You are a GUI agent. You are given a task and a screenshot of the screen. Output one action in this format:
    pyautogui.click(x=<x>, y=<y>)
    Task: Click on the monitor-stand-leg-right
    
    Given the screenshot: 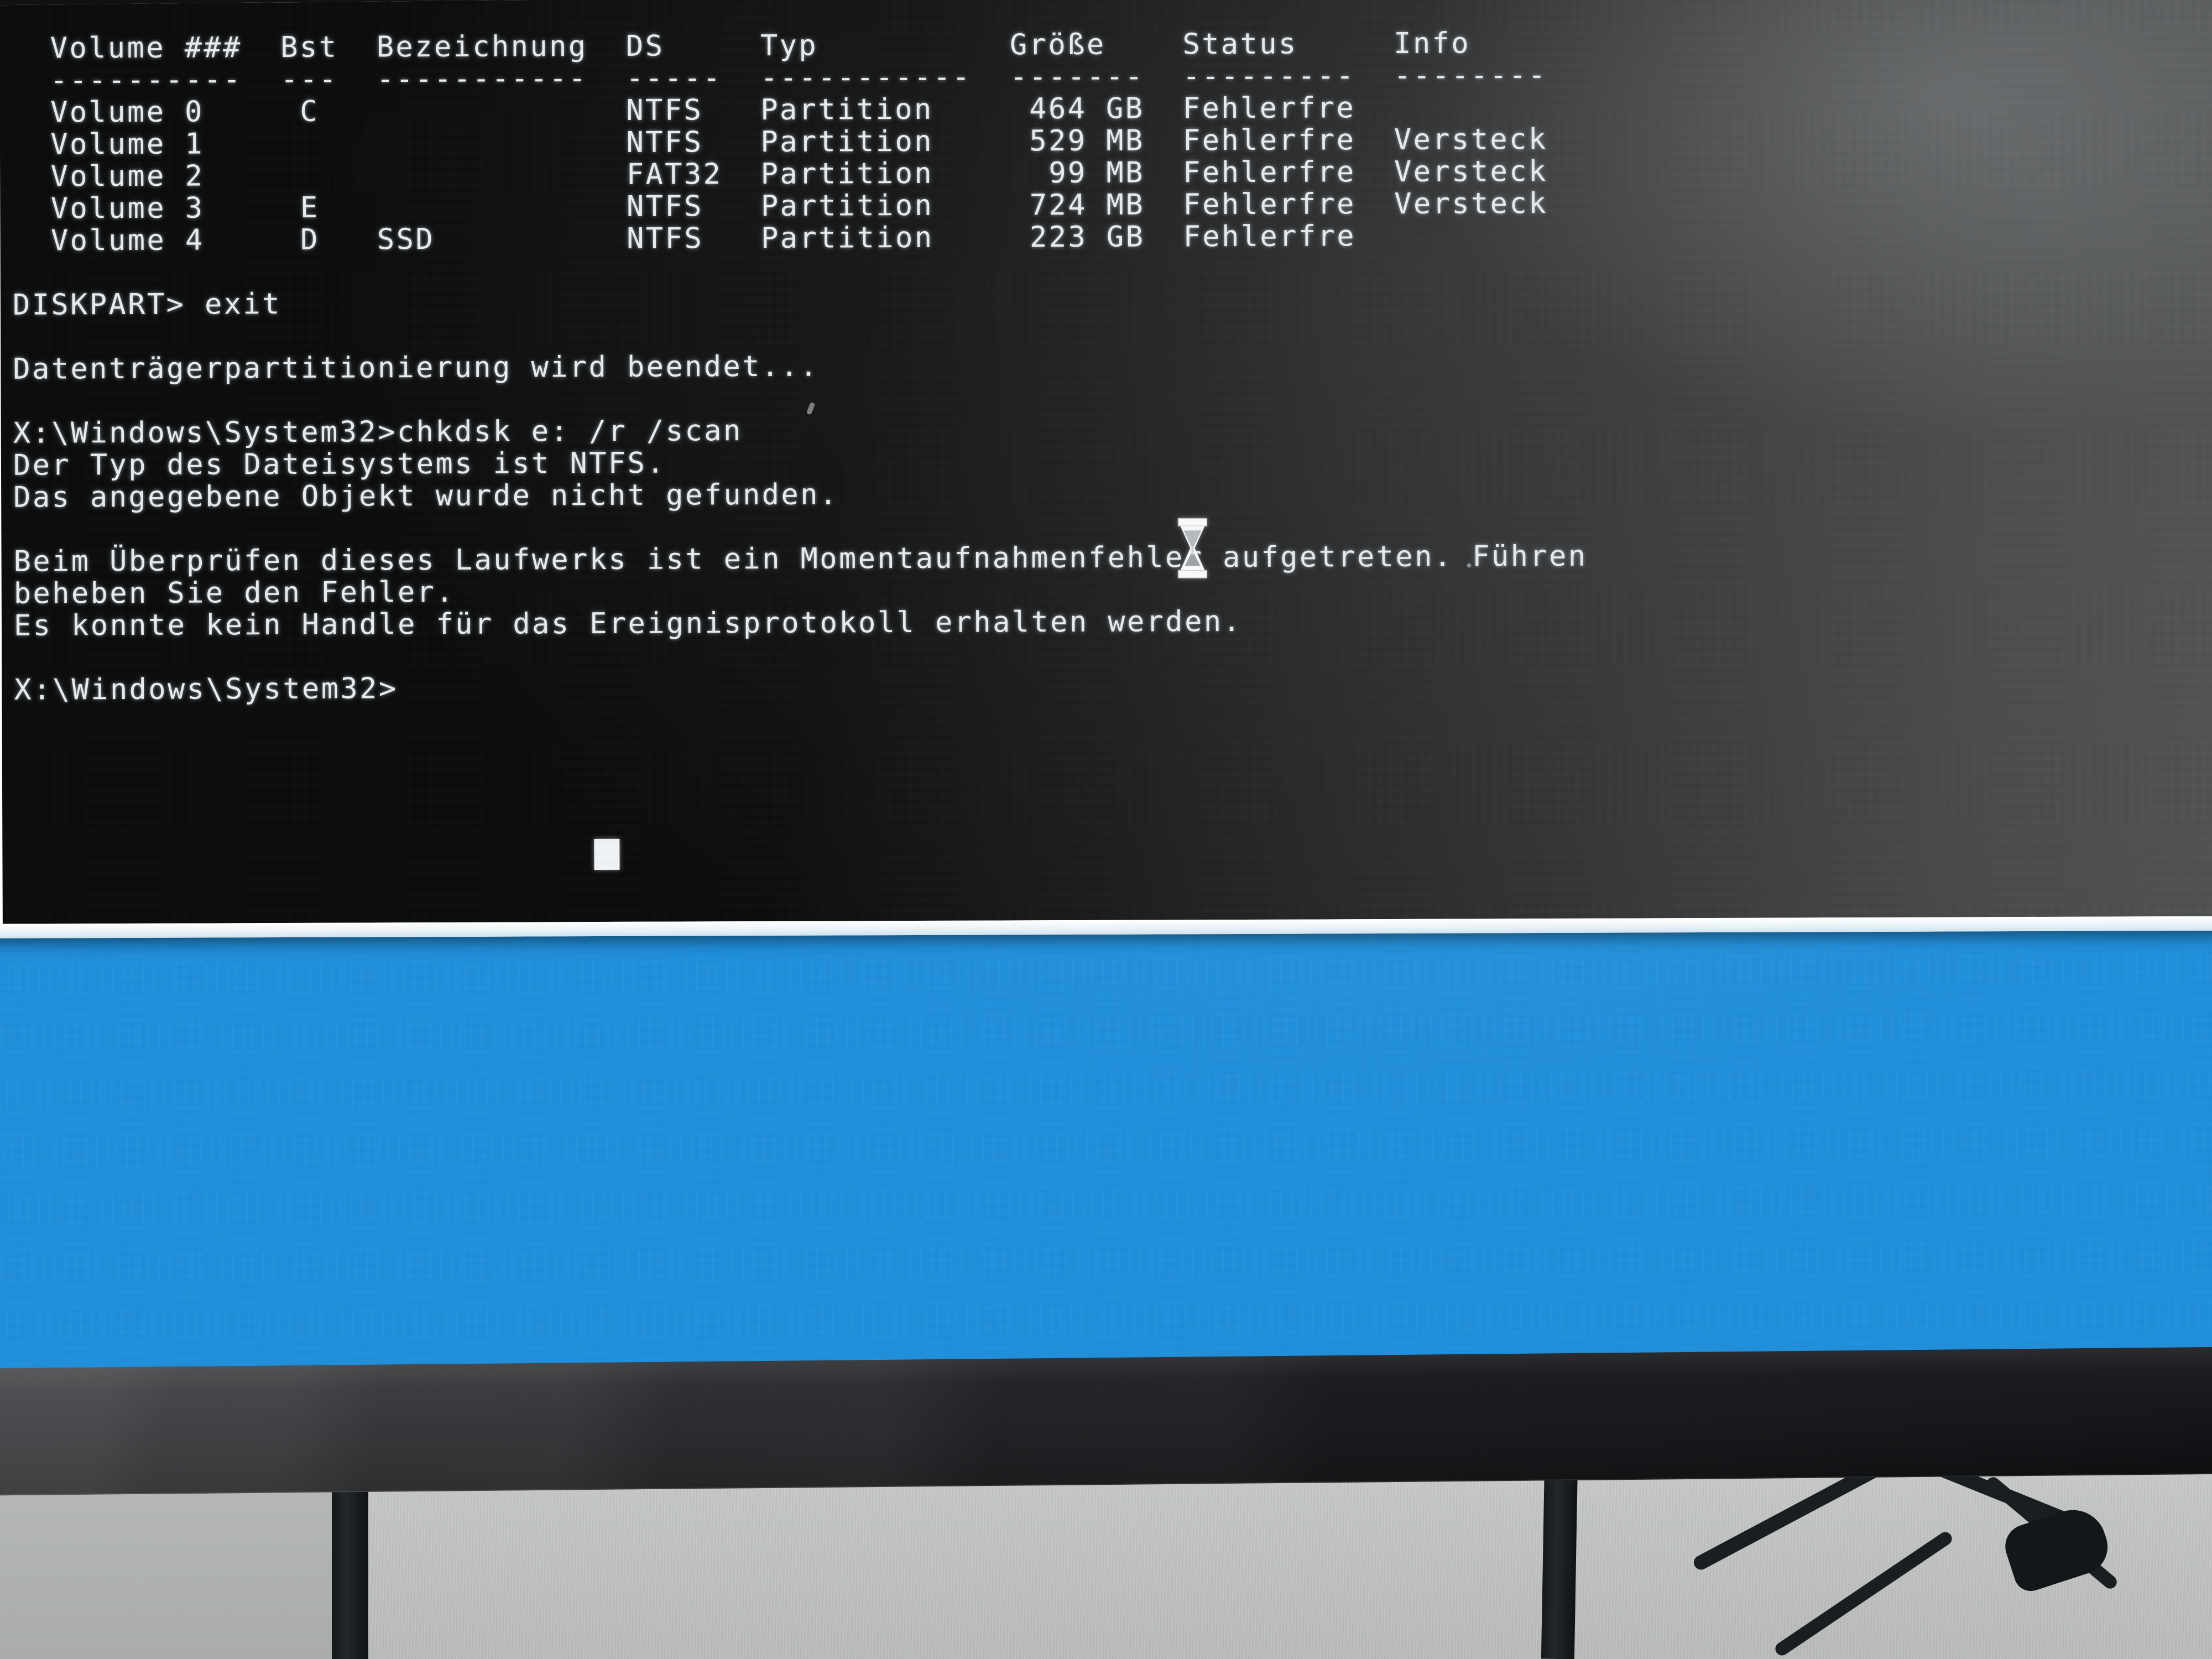 What is the action you would take?
    pyautogui.click(x=1559, y=1559)
    